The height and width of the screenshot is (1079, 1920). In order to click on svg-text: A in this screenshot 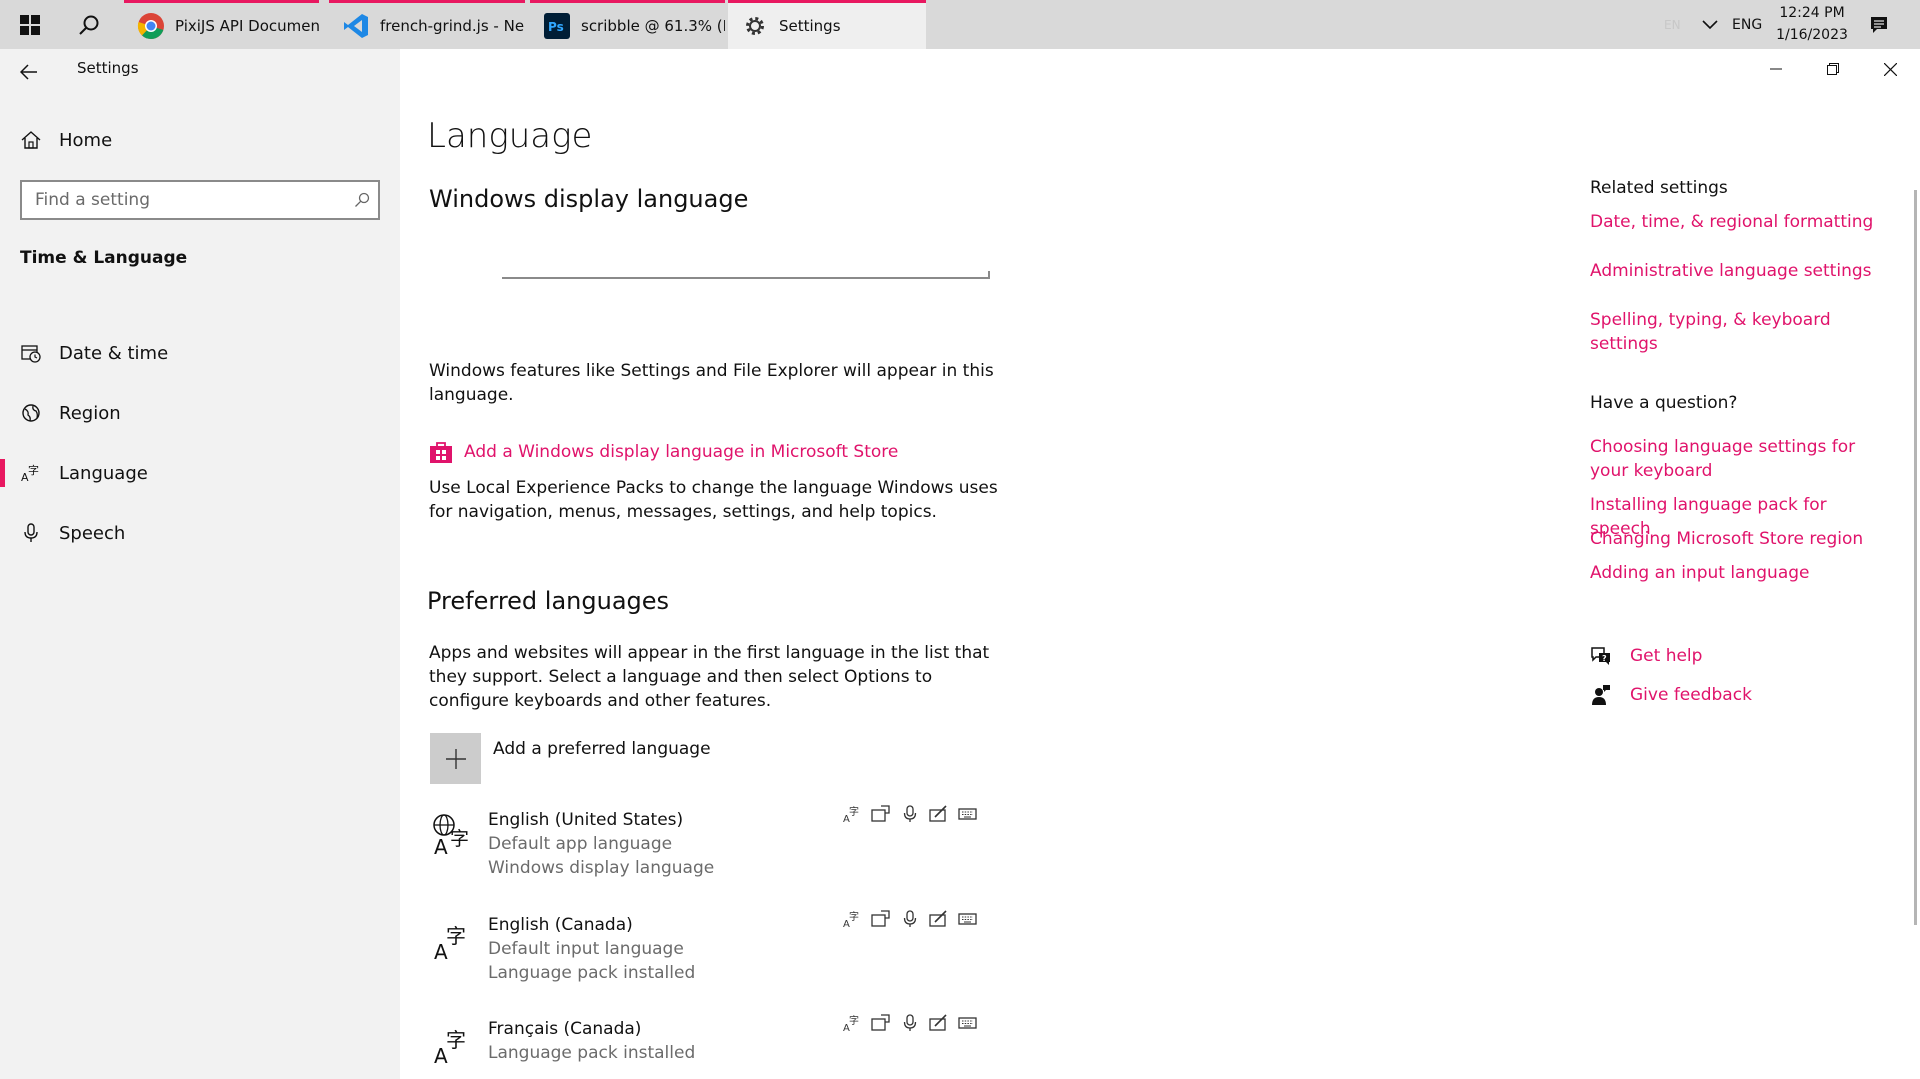, I will do `click(441, 845)`.